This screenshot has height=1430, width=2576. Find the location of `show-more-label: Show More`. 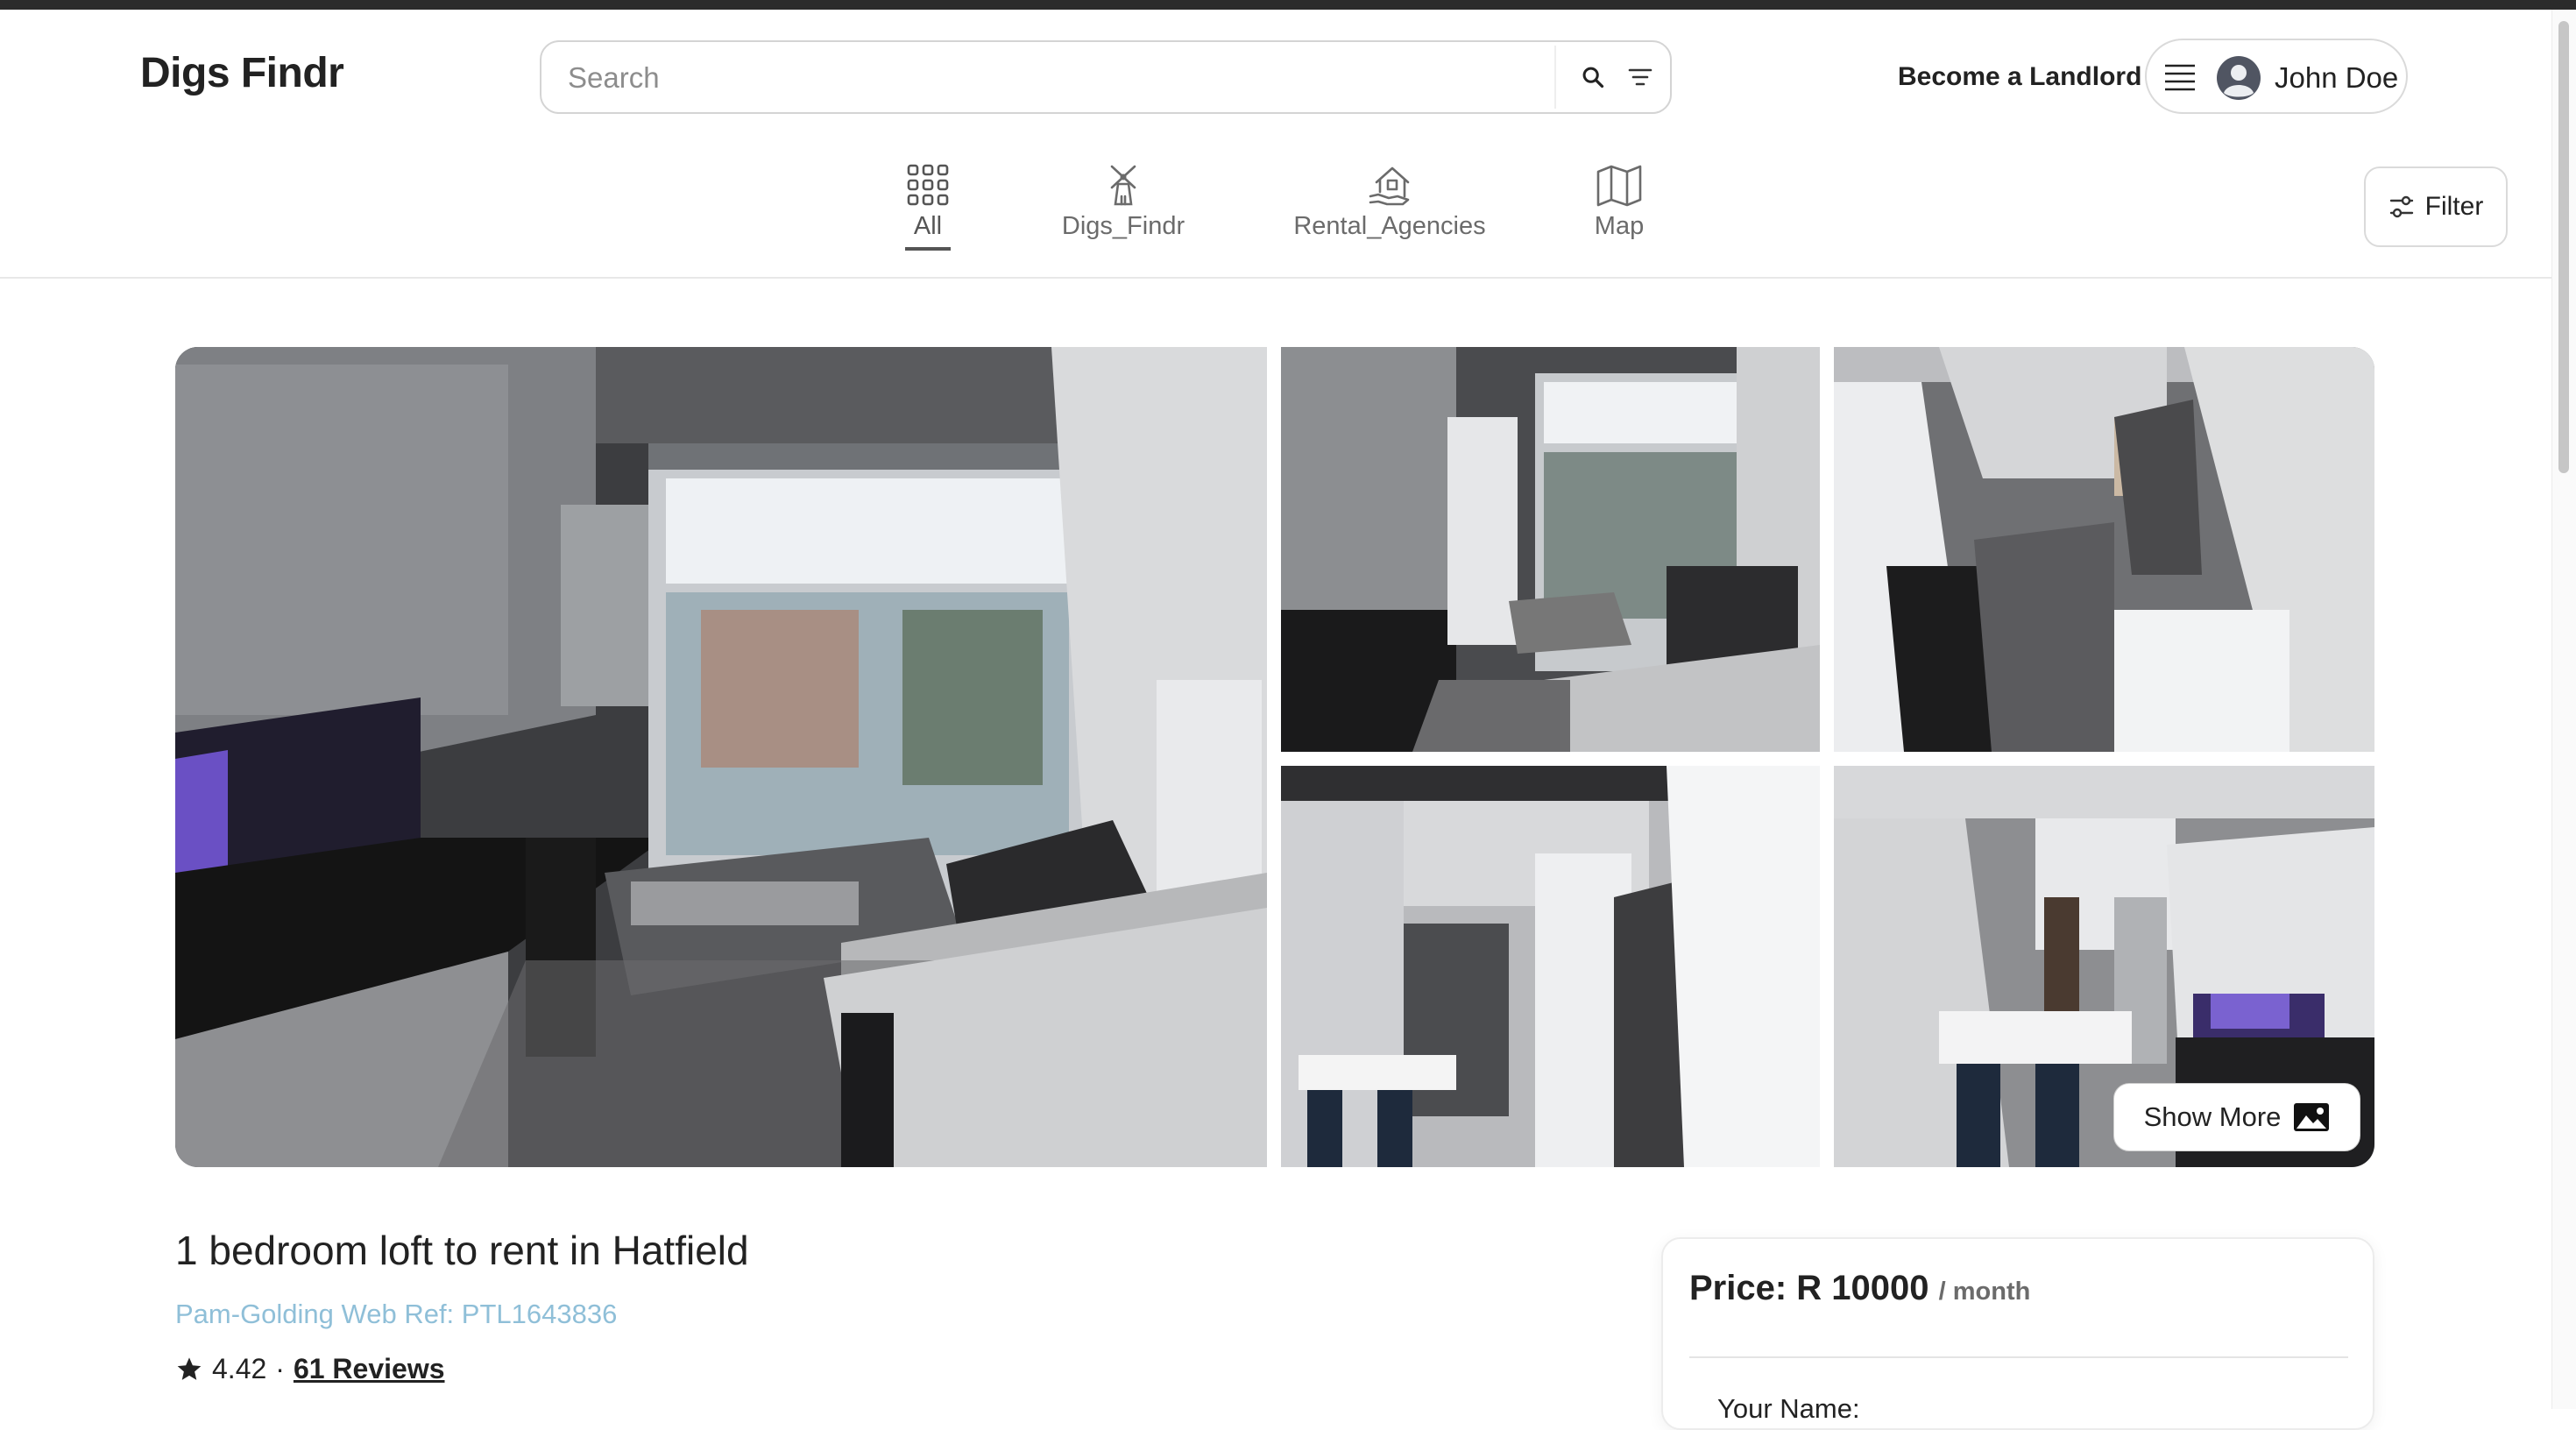

show-more-label: Show More is located at coordinates (2212, 1116).